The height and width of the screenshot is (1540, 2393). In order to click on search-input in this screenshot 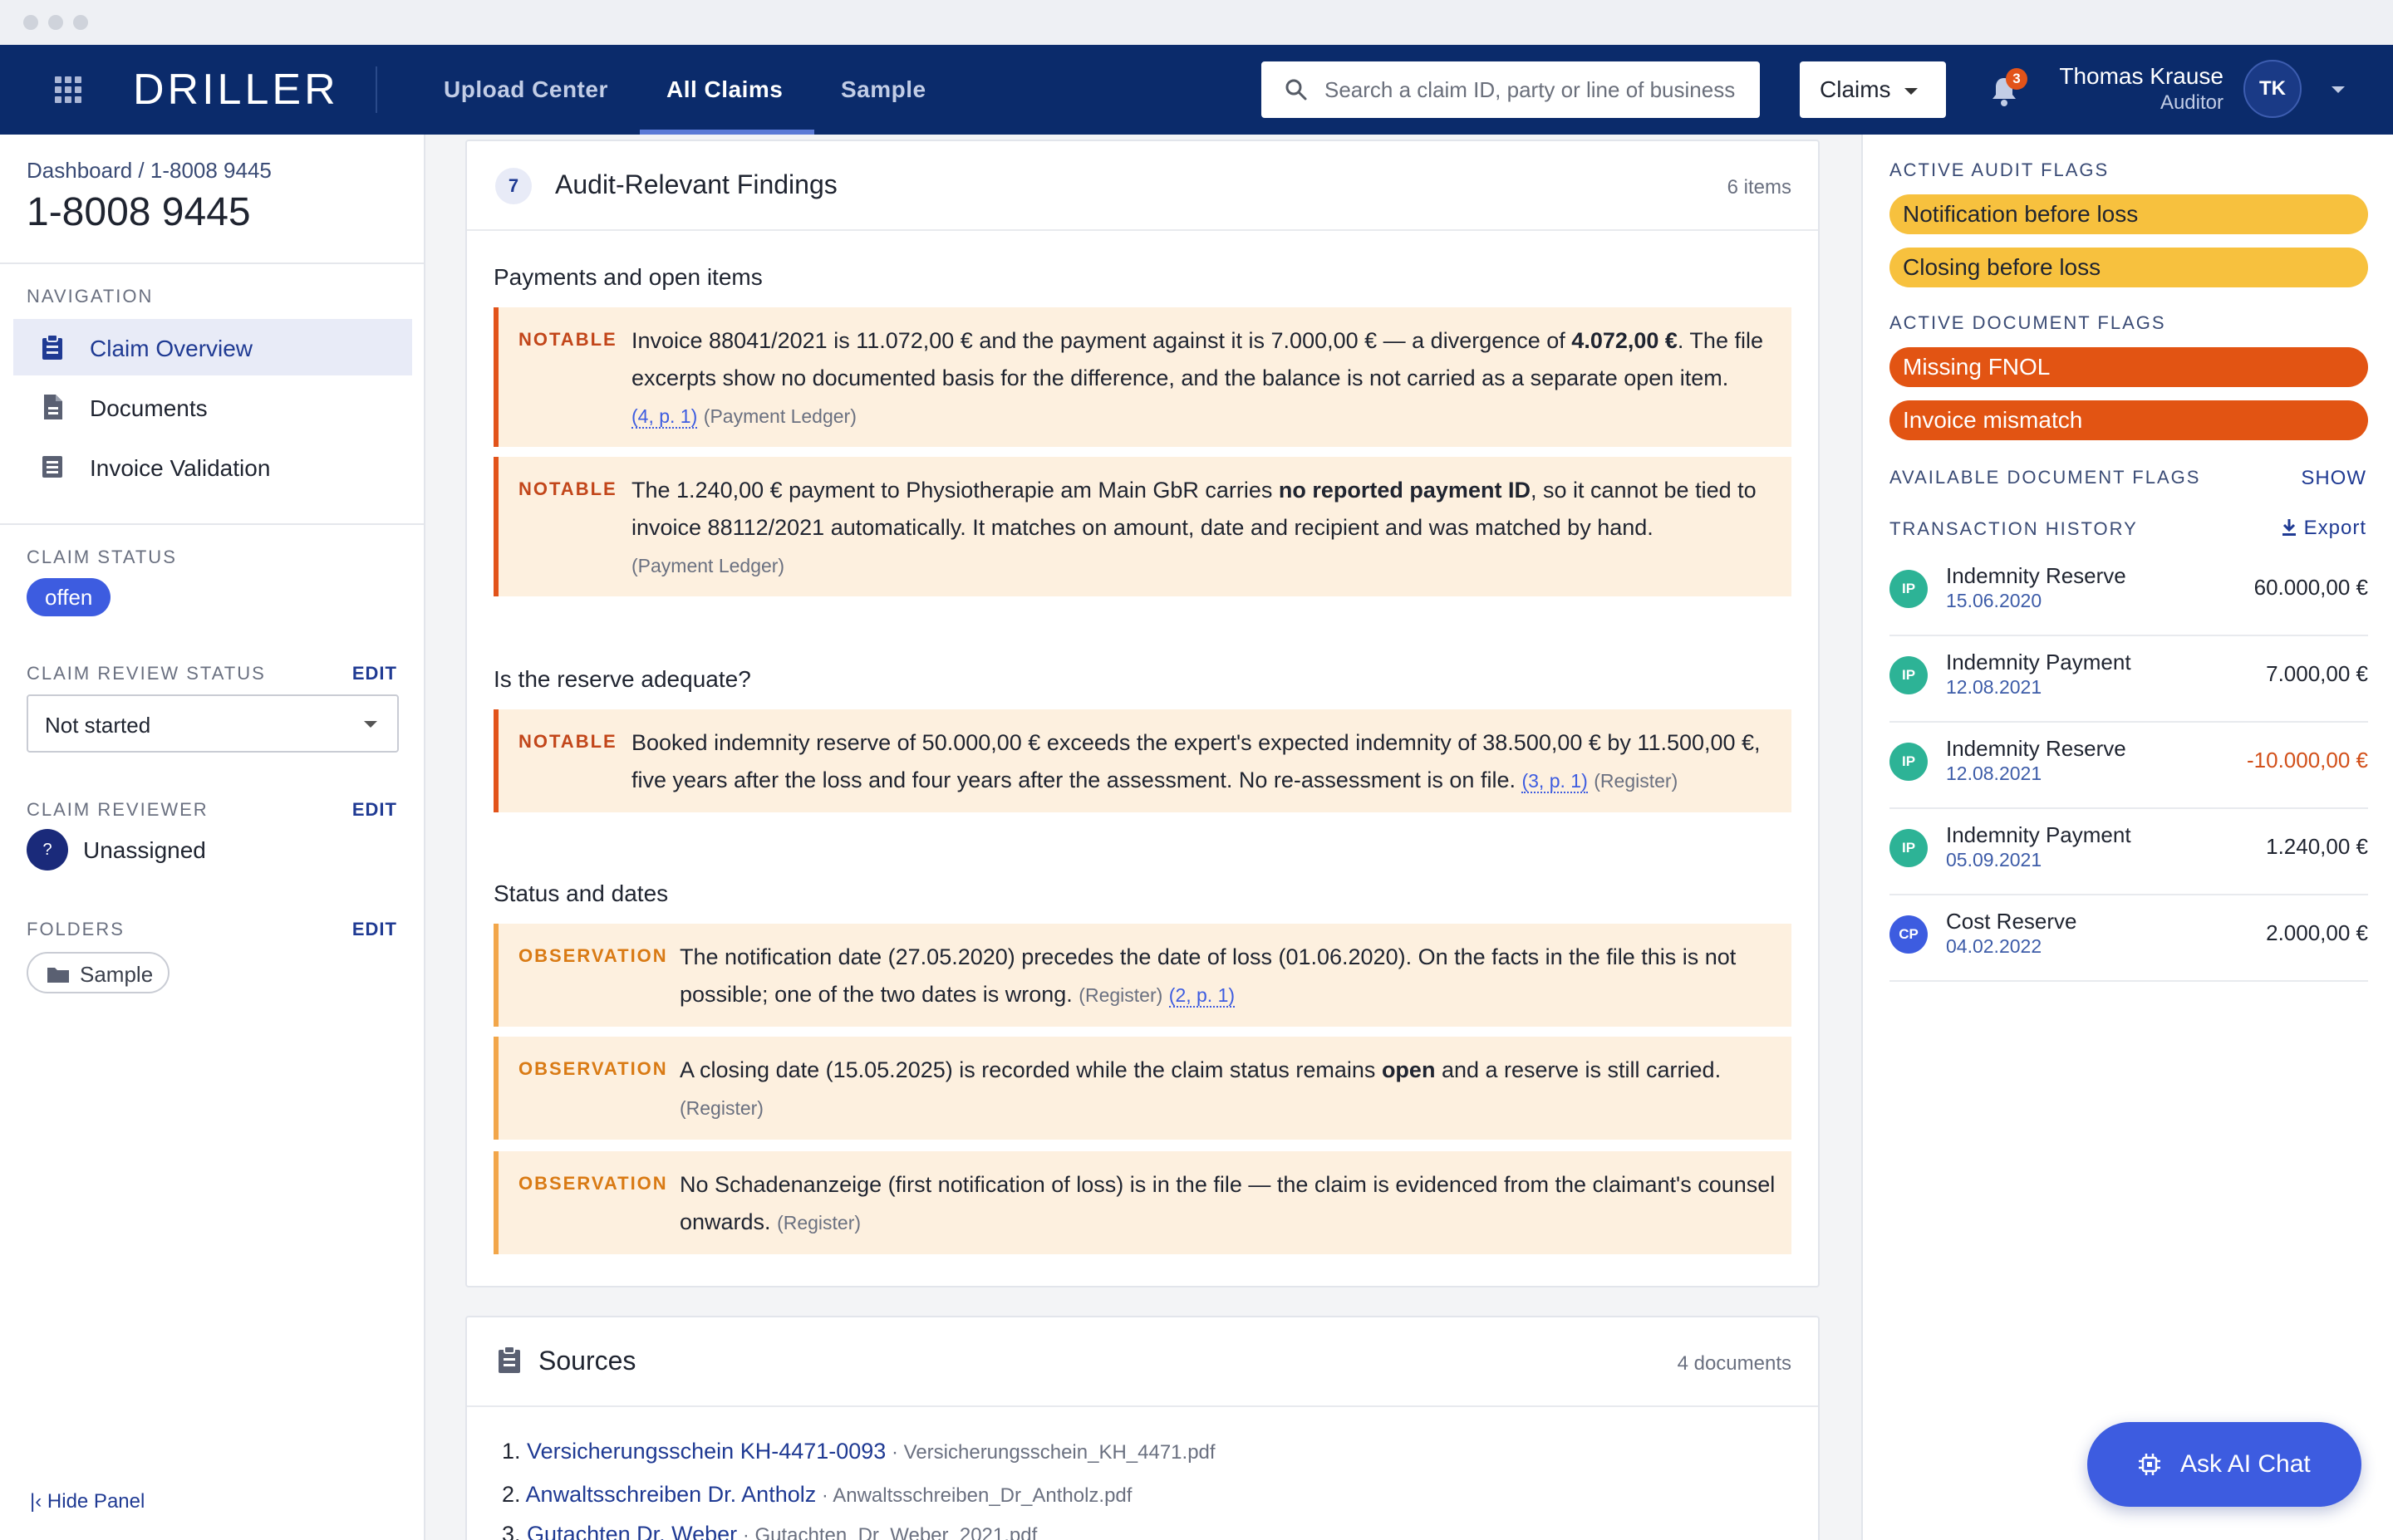, I will do `click(1536, 89)`.